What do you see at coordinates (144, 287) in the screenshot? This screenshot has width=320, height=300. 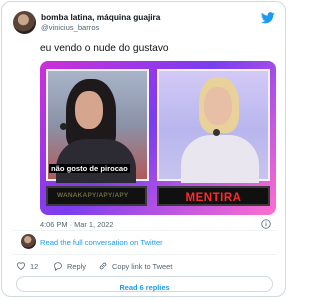 I see `read-replies-label: Read 6 replies` at bounding box center [144, 287].